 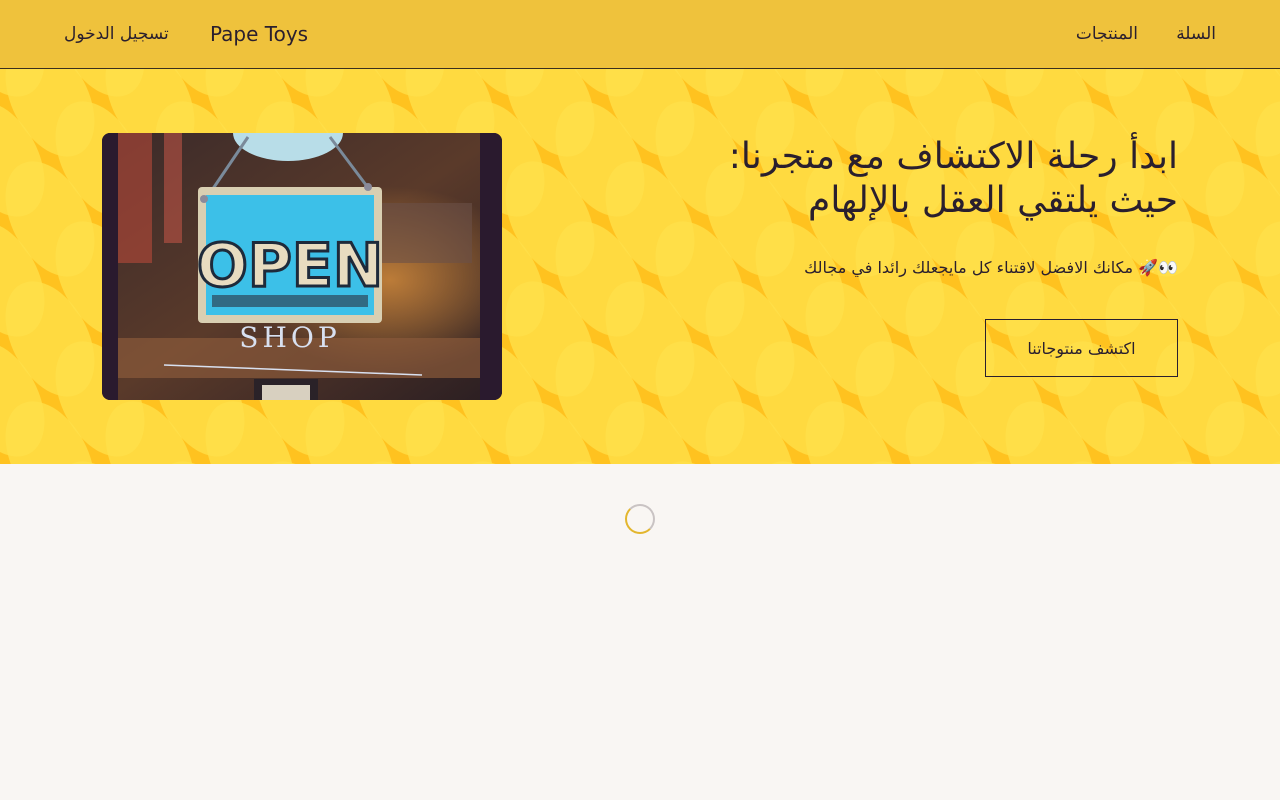 I want to click on loading-spinner-icon, so click(x=640, y=519).